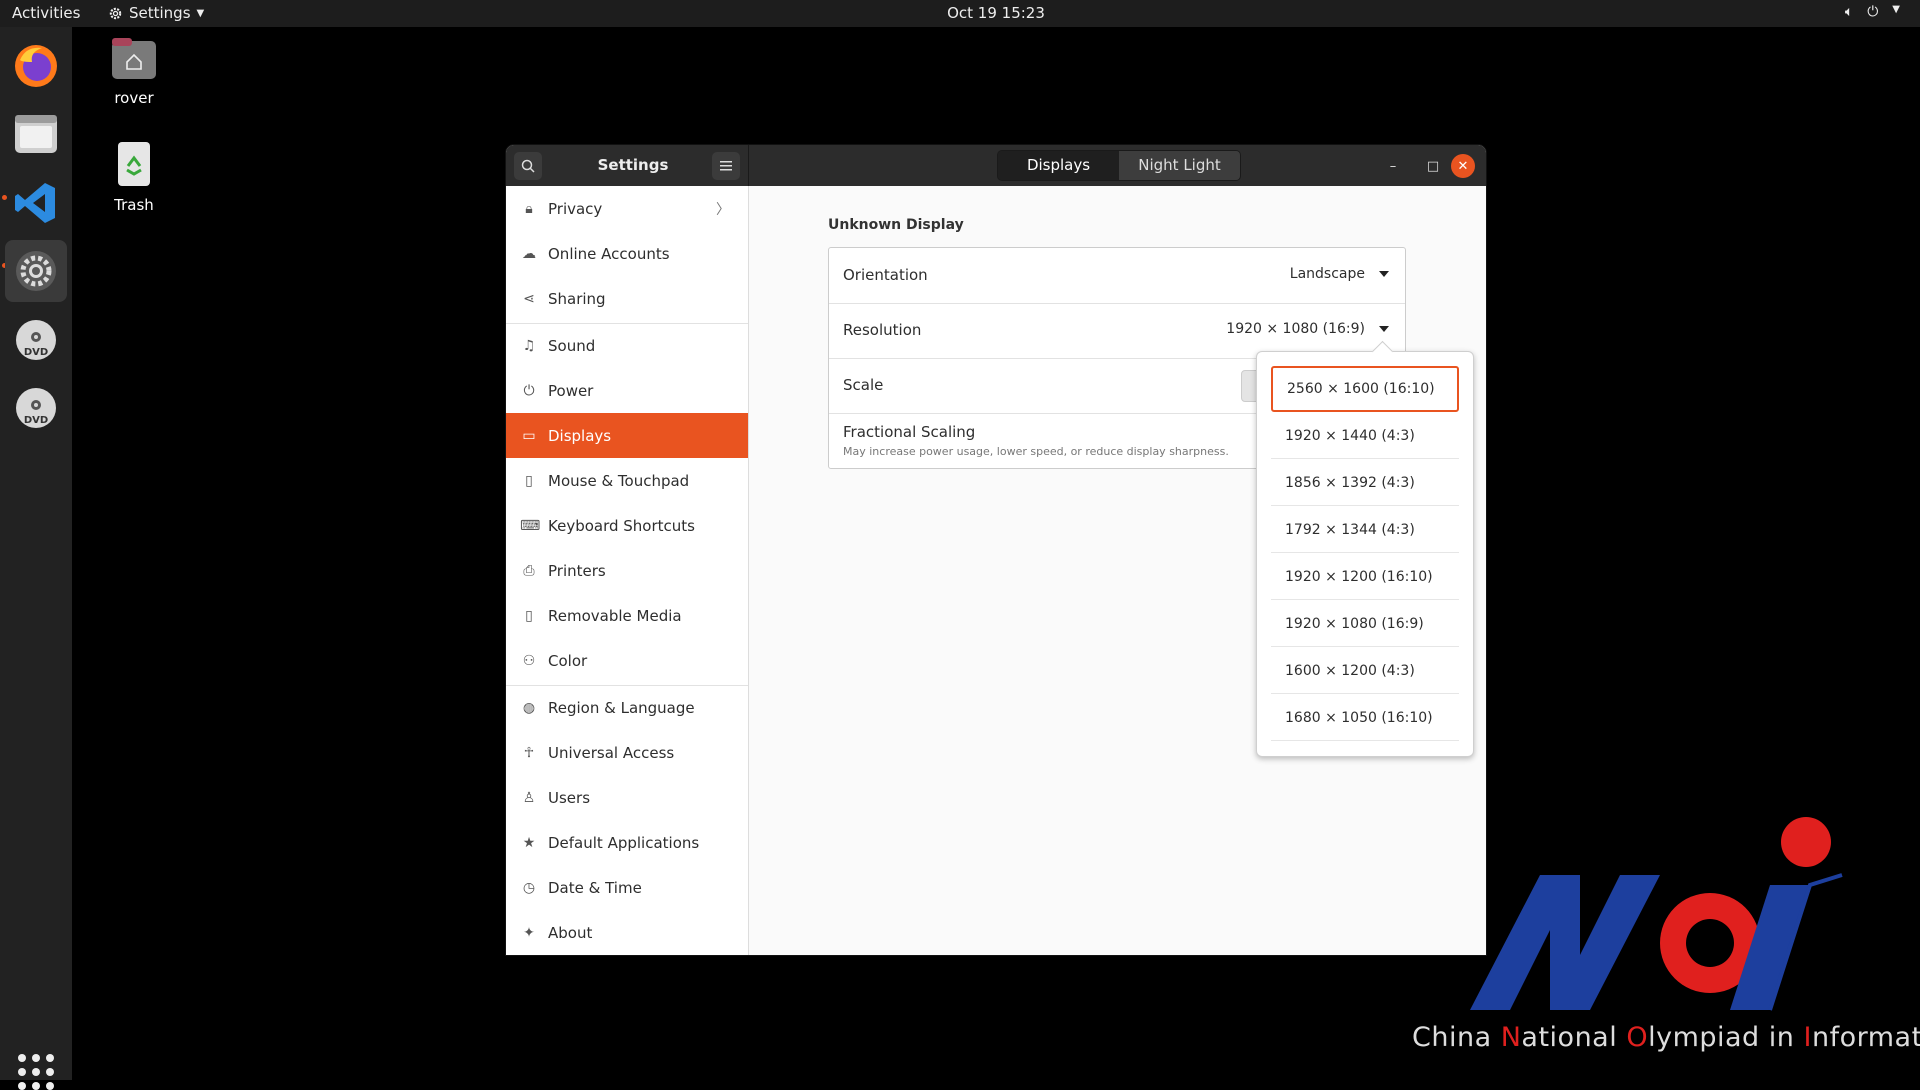 This screenshot has height=1090, width=1920. I want to click on vscode-icon, so click(35, 203).